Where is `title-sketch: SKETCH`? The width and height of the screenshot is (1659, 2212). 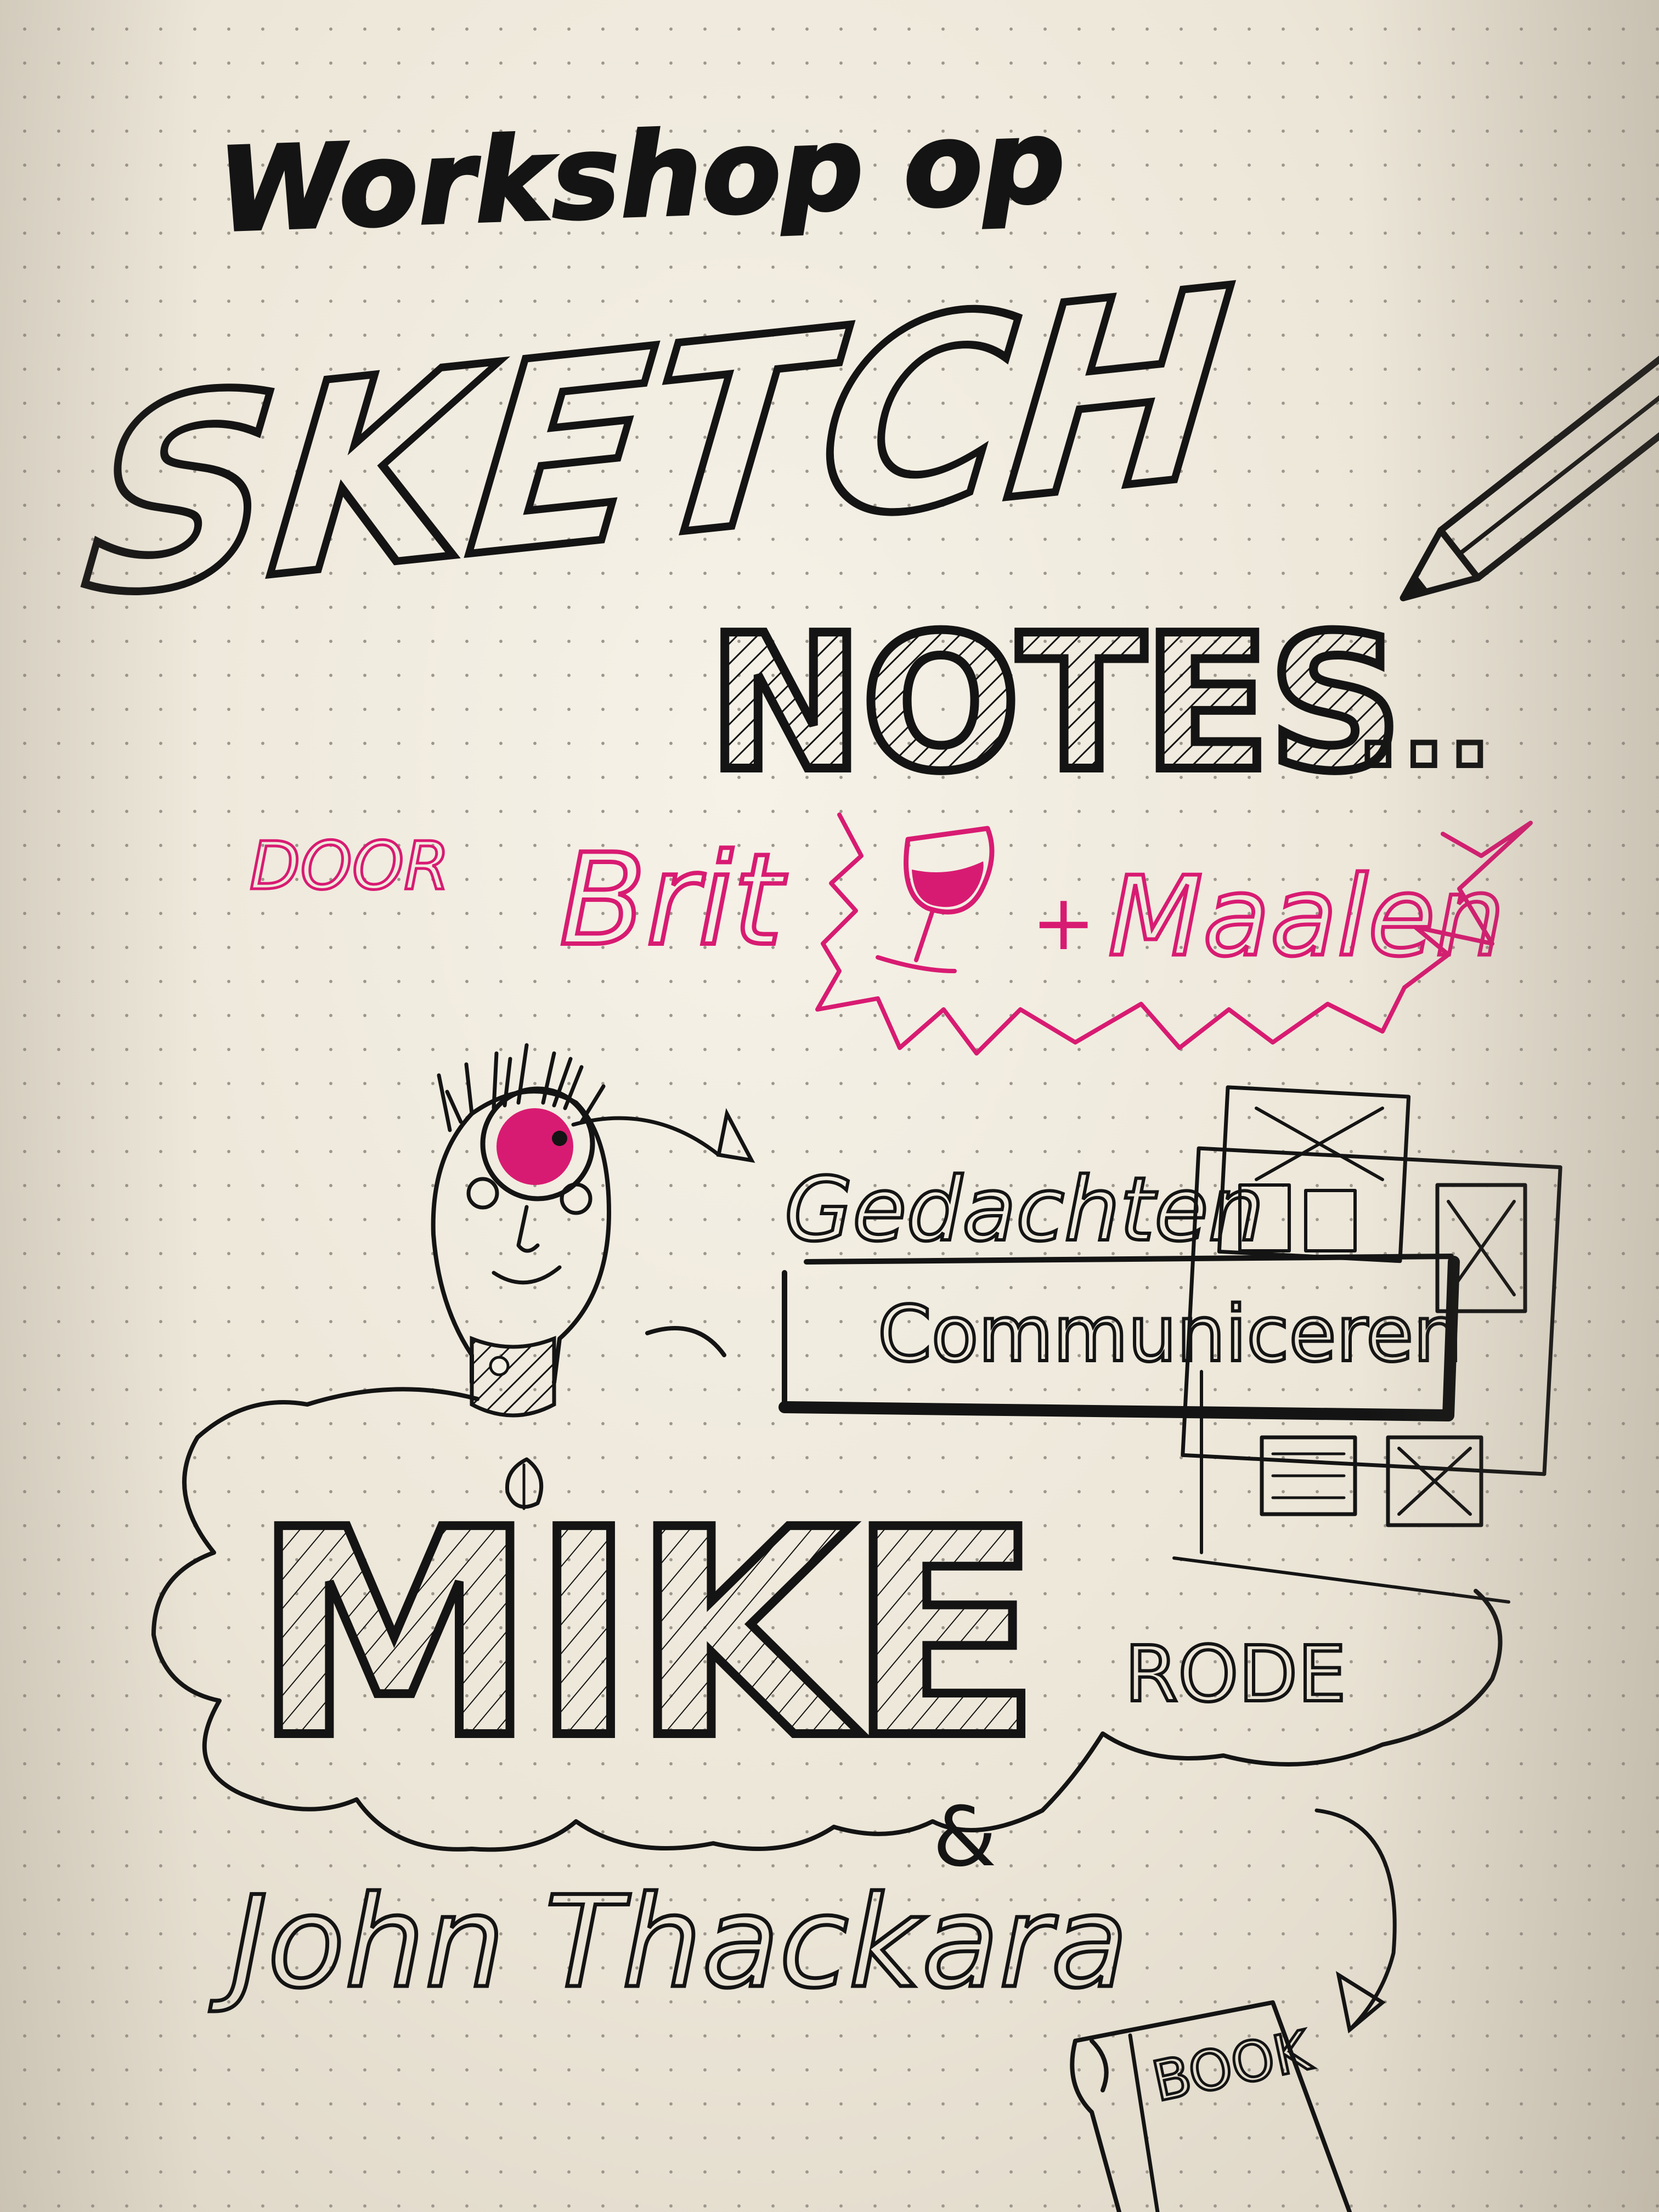
title-sketch: SKETCH is located at coordinates (658, 444).